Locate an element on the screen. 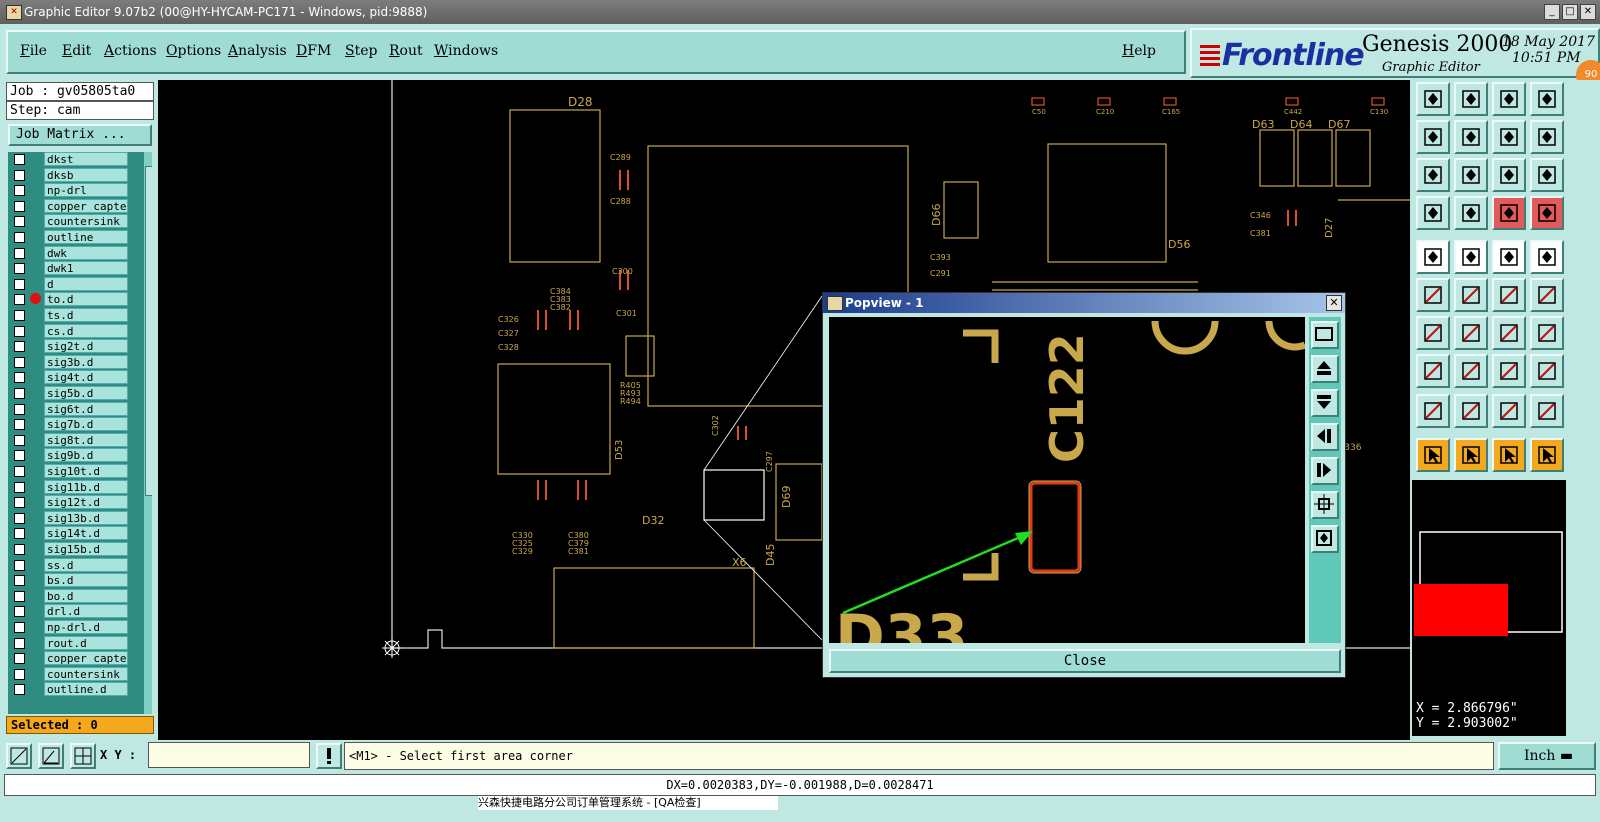 This screenshot has width=1600, height=822. layer-name: np-drl.d is located at coordinates (86, 627).